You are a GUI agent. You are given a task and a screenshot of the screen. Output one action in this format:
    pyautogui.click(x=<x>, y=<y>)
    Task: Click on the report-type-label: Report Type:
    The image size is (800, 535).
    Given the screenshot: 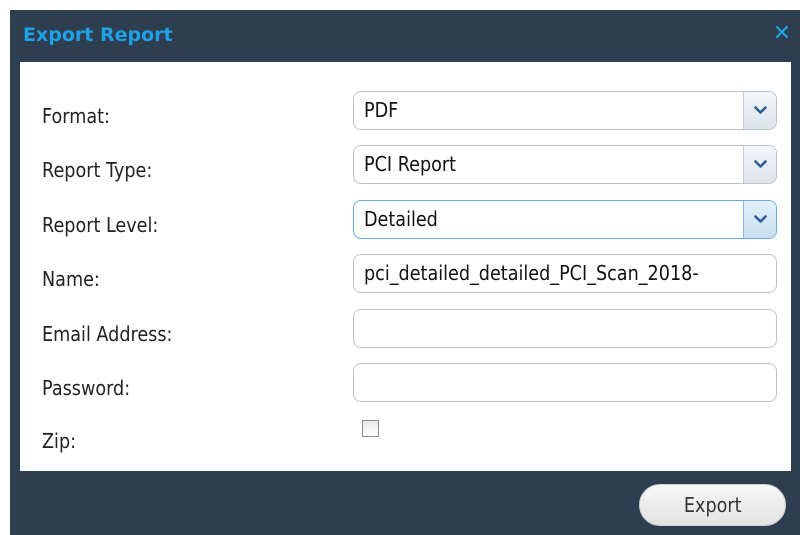 What is the action you would take?
    pyautogui.click(x=97, y=170)
    